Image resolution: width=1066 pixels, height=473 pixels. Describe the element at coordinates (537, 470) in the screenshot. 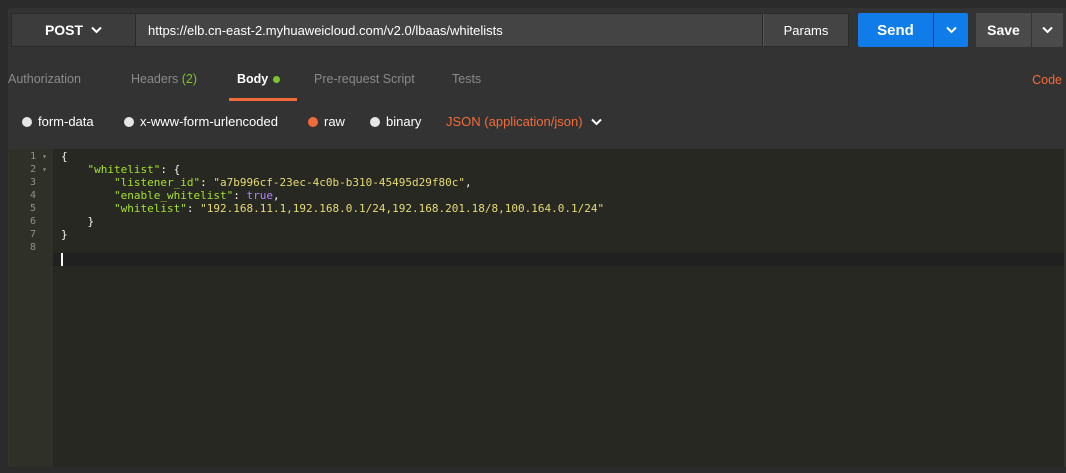

I see `bottom-border` at that location.